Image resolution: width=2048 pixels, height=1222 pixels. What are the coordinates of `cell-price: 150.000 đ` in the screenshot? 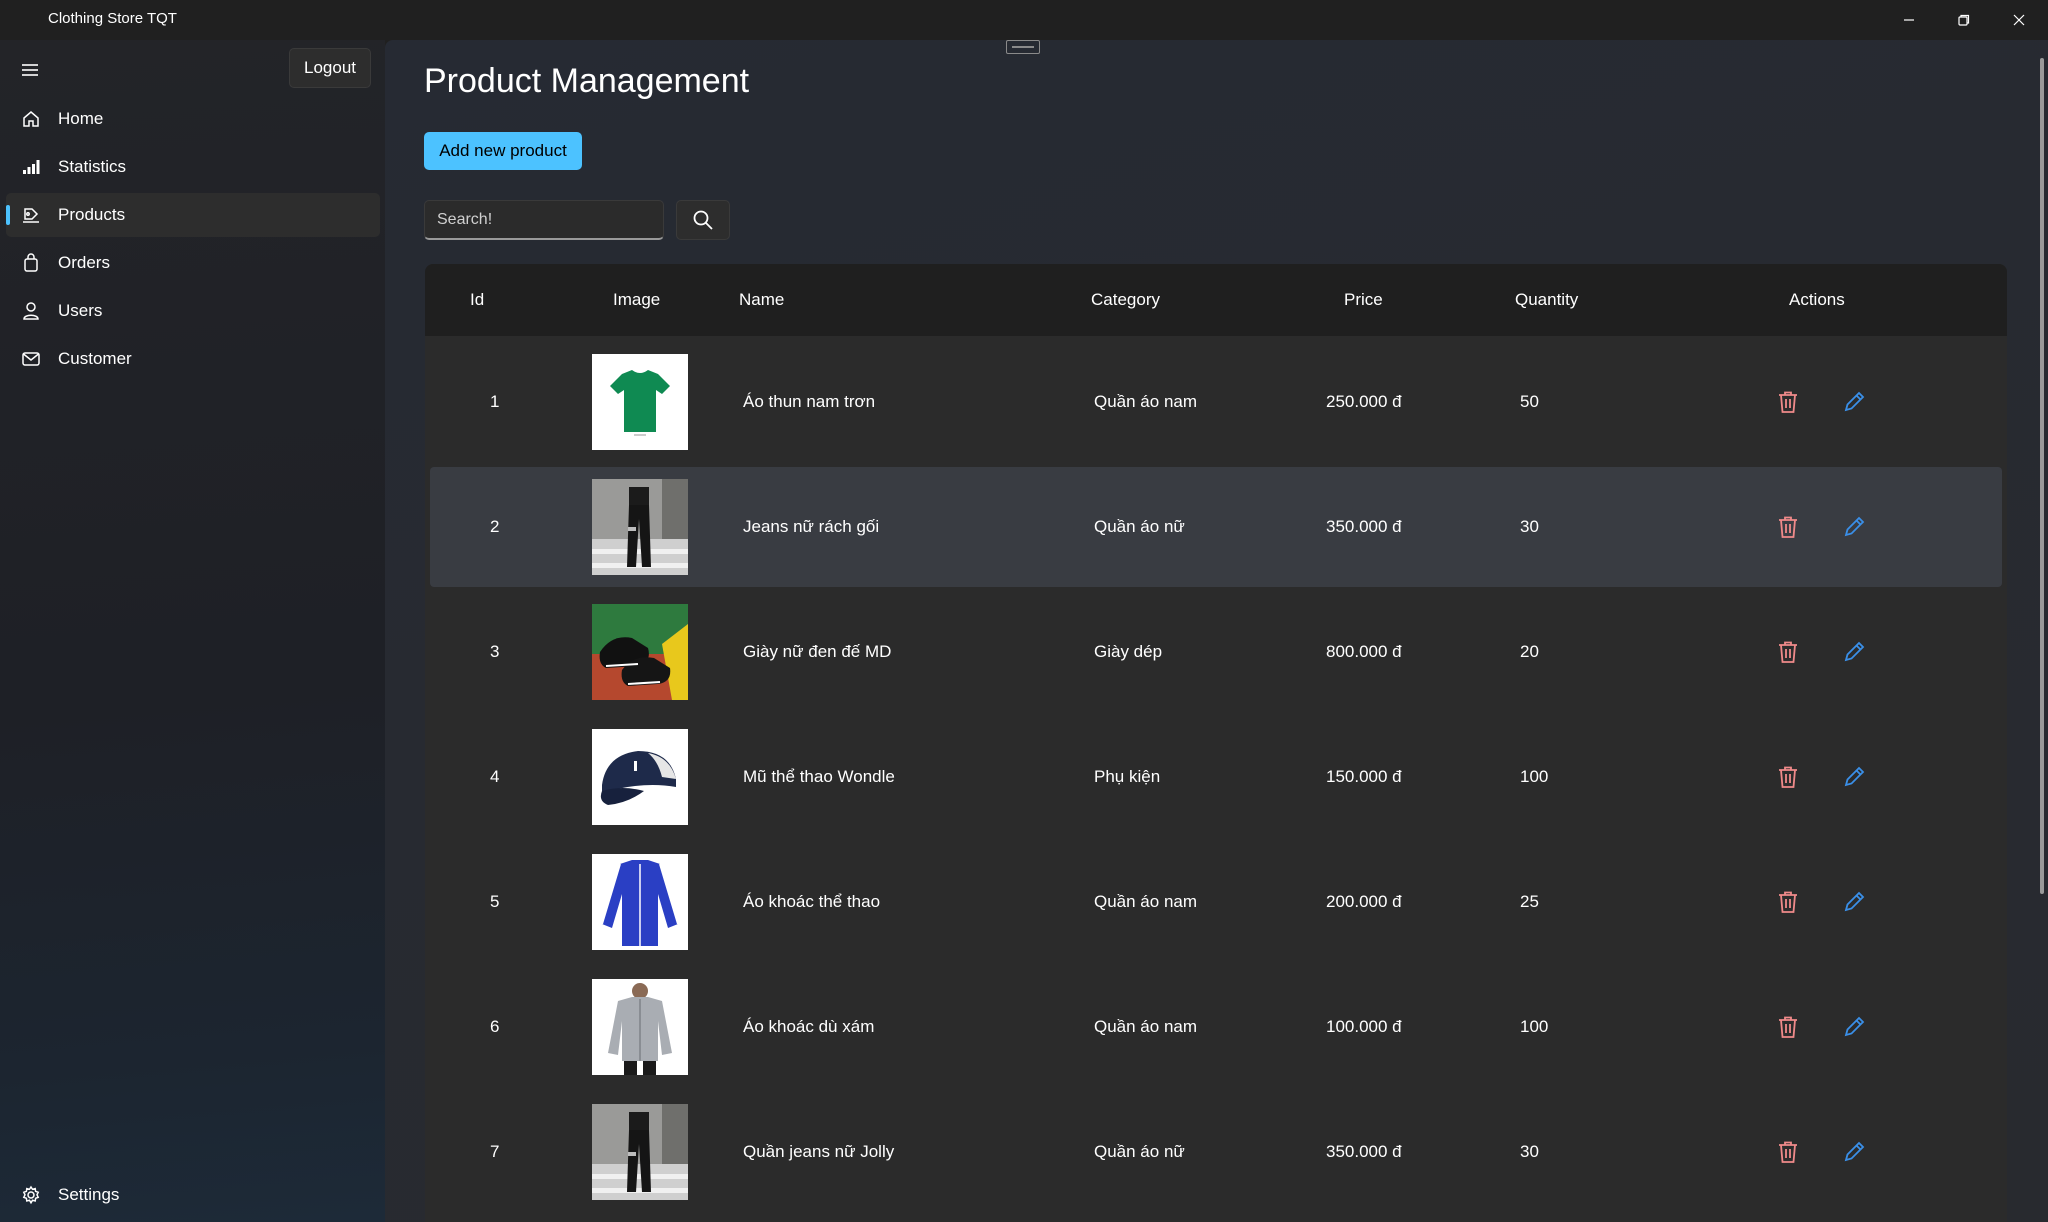 It's located at (1364, 776).